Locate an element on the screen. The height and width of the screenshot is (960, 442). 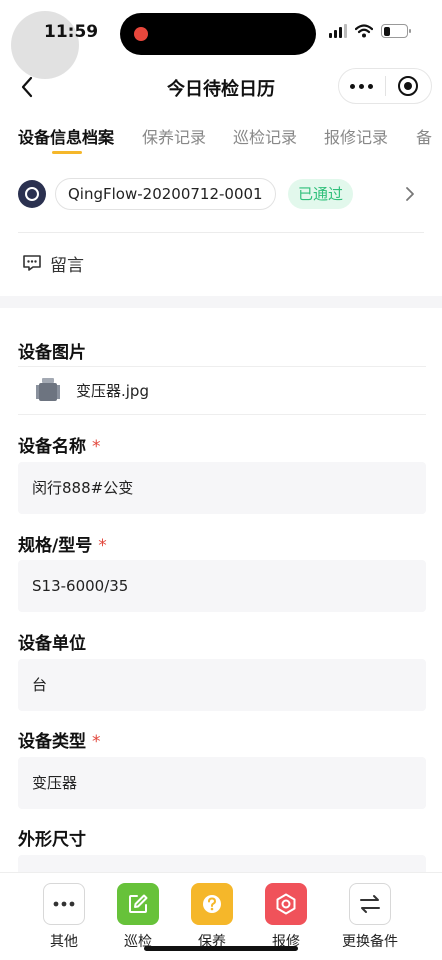
replace-parts-button: 更换备件 is located at coordinates (370, 917).